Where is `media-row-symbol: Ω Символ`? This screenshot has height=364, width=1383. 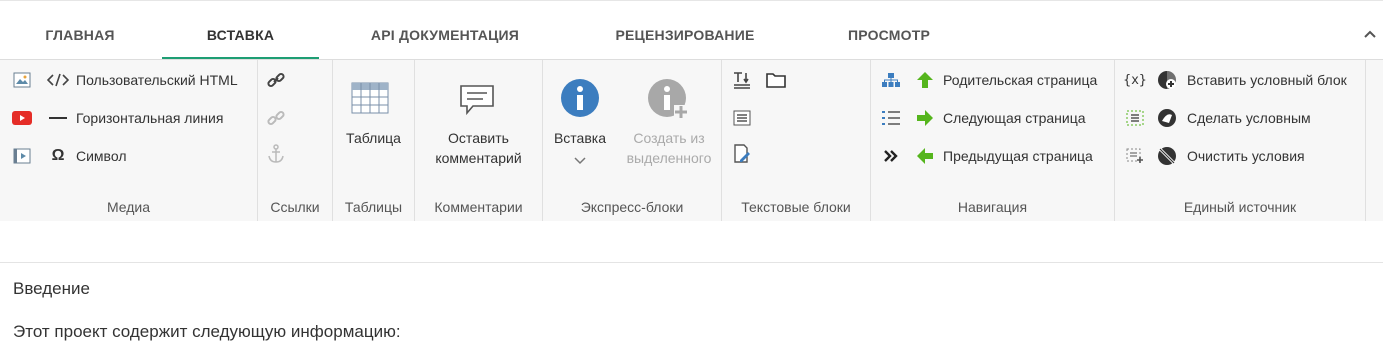 media-row-symbol: Ω Символ is located at coordinates (69, 156).